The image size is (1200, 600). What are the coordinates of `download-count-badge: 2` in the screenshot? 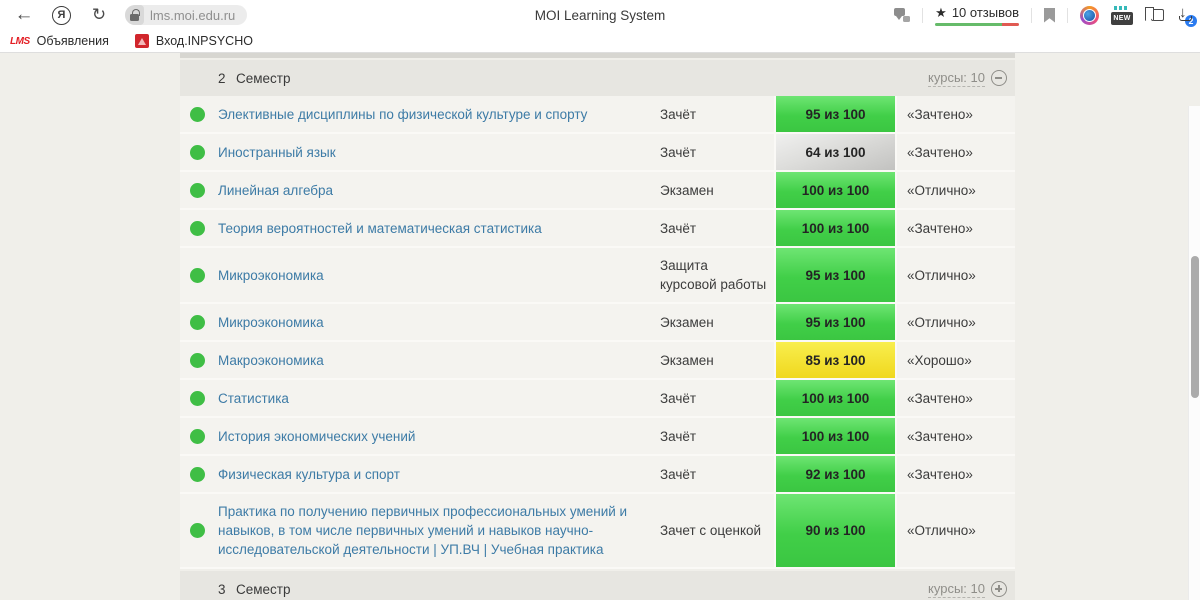 It's located at (1191, 21).